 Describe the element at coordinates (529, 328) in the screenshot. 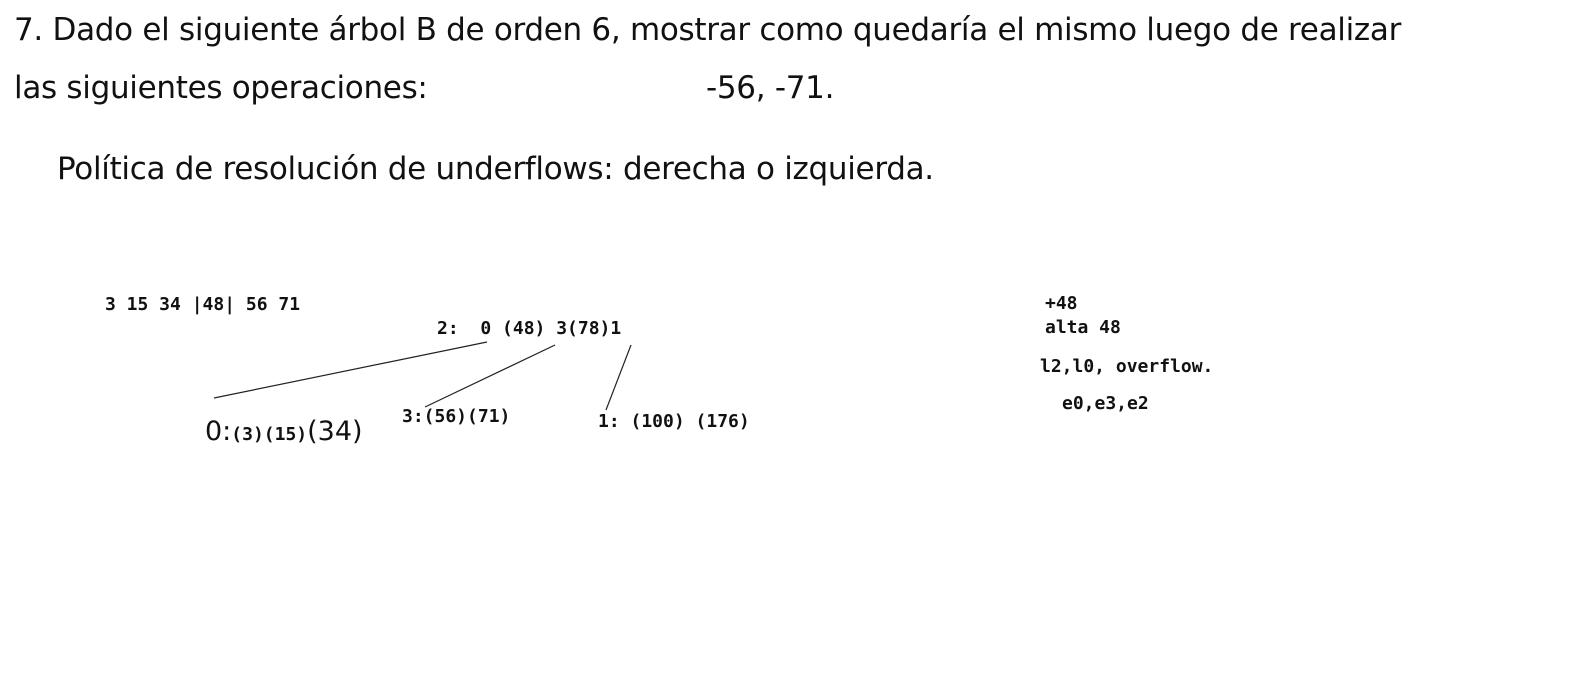

I see `root-node: 2: 0 (48) 3(78)1` at that location.